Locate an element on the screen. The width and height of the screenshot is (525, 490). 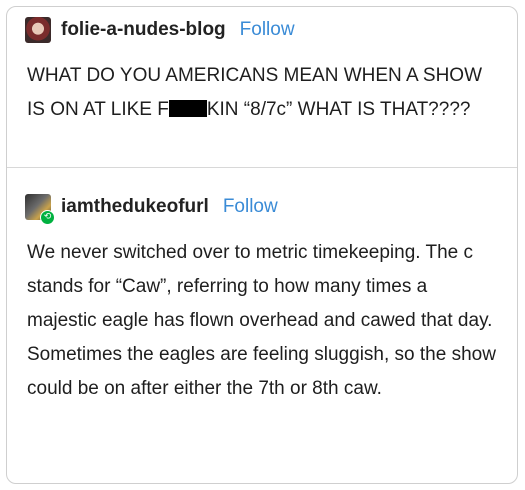
reblog-icon: ⟲ is located at coordinates (47, 217).